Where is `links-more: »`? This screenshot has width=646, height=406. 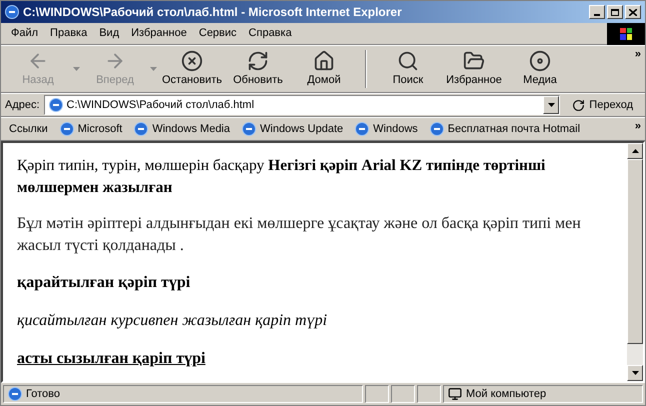 links-more: » is located at coordinates (637, 126).